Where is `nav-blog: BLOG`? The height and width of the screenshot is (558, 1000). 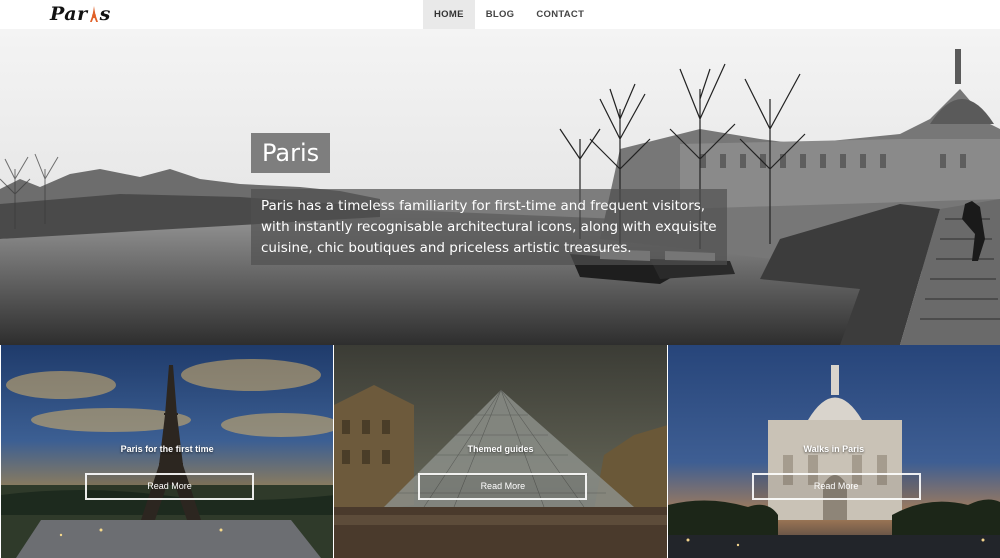 nav-blog: BLOG is located at coordinates (500, 14).